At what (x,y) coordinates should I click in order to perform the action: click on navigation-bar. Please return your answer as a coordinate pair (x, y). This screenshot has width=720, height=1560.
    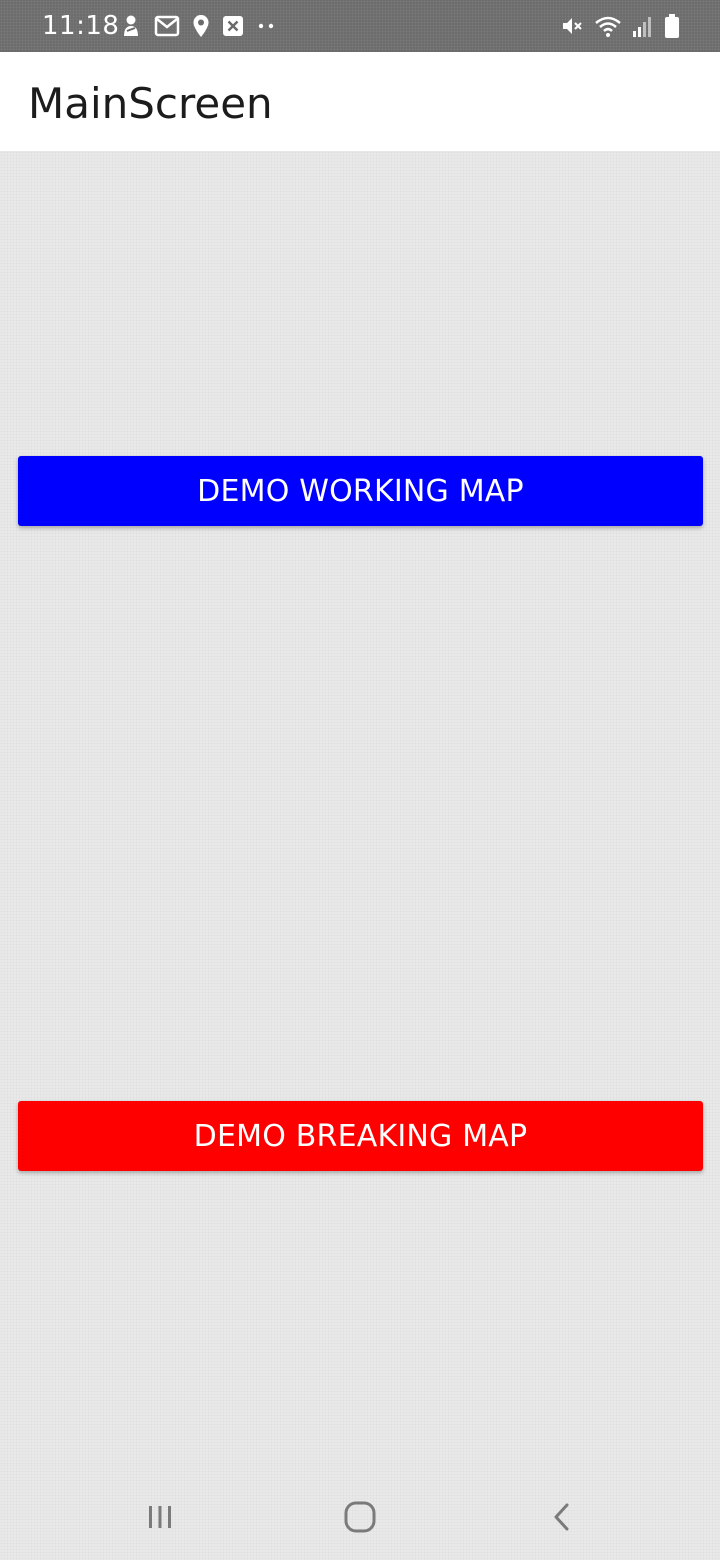
    Looking at the image, I should click on (360, 1512).